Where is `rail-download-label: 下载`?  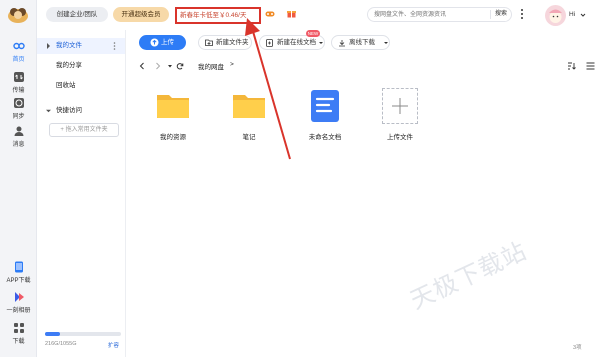 rail-download-label: 下载 is located at coordinates (18, 342).